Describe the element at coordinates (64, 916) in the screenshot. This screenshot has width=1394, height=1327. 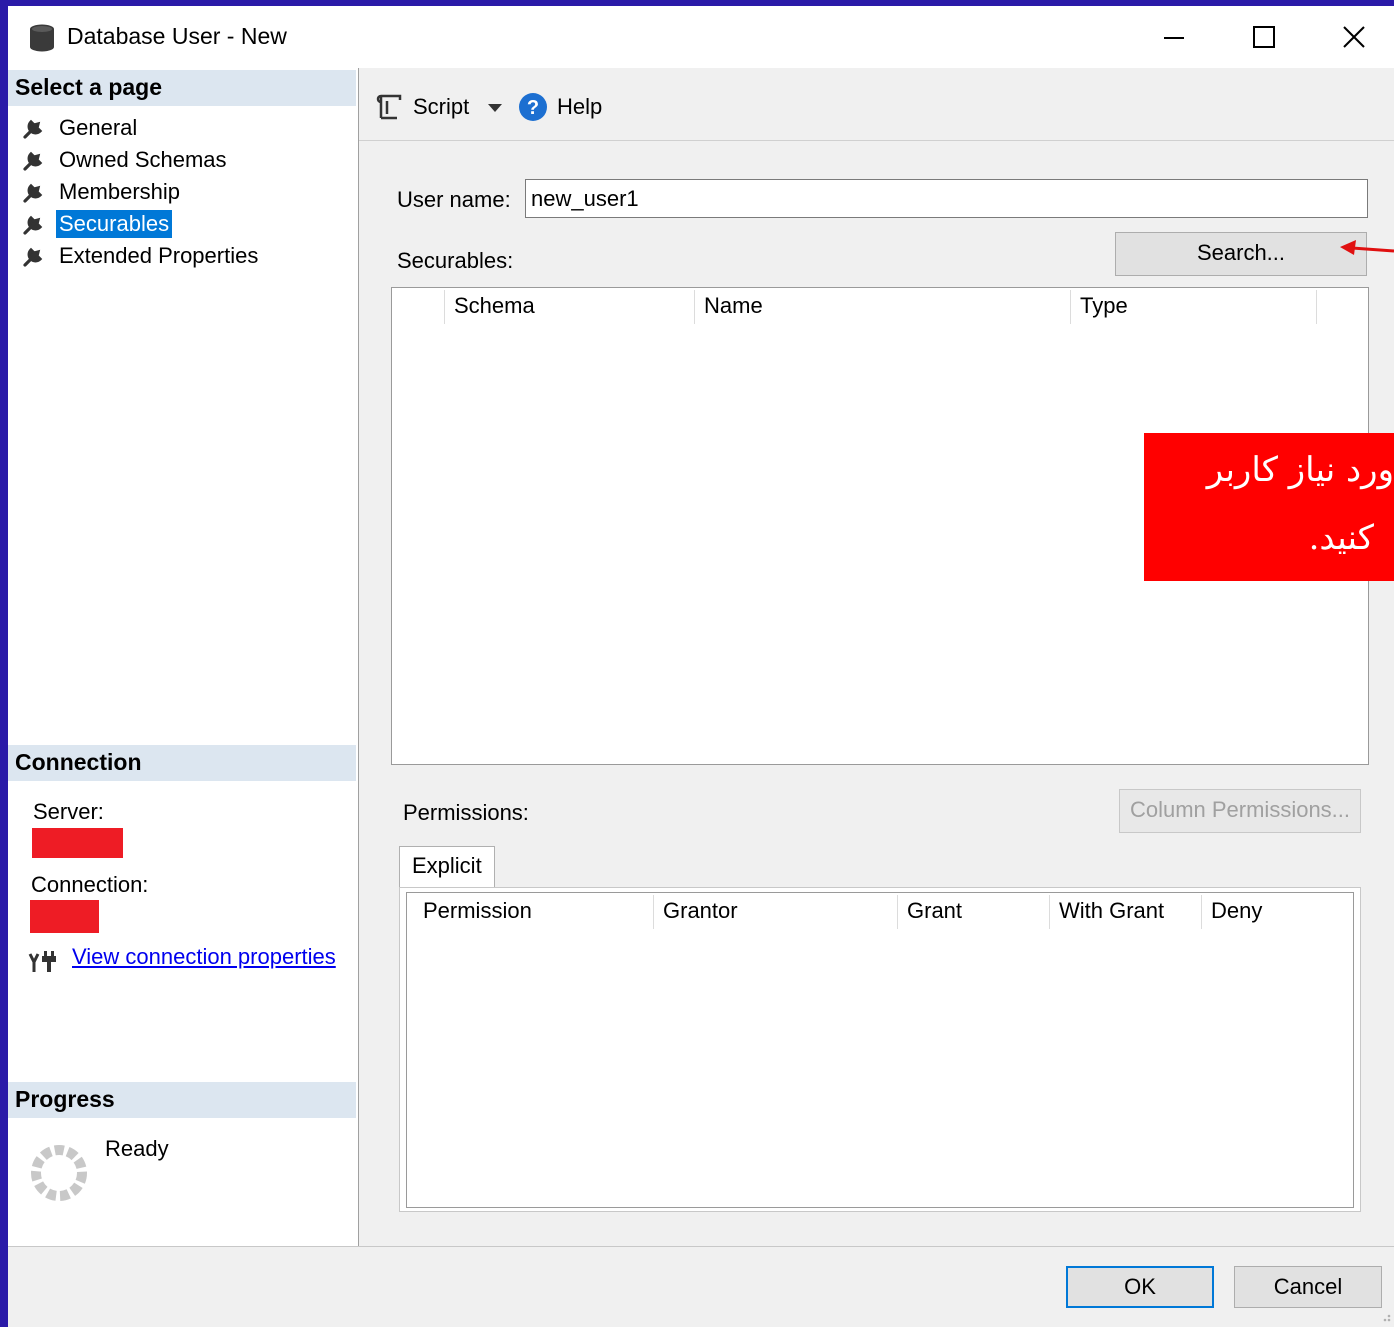
I see `connection-value-redacted` at that location.